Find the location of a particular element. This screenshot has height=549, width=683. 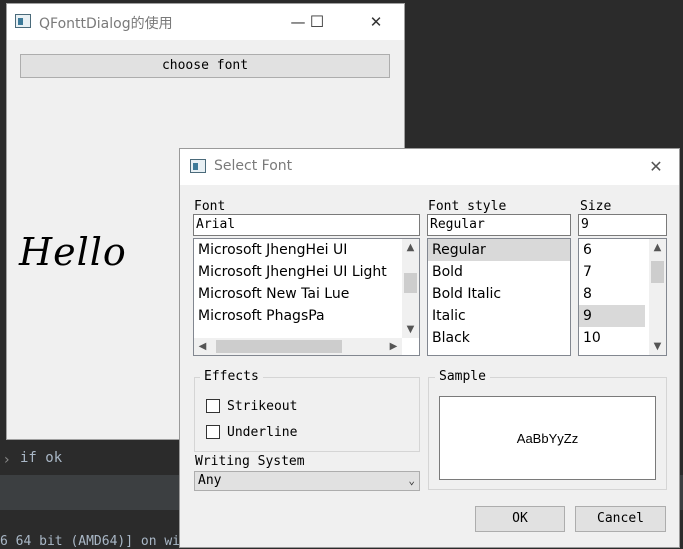

list-item: 9 is located at coordinates (612, 316).